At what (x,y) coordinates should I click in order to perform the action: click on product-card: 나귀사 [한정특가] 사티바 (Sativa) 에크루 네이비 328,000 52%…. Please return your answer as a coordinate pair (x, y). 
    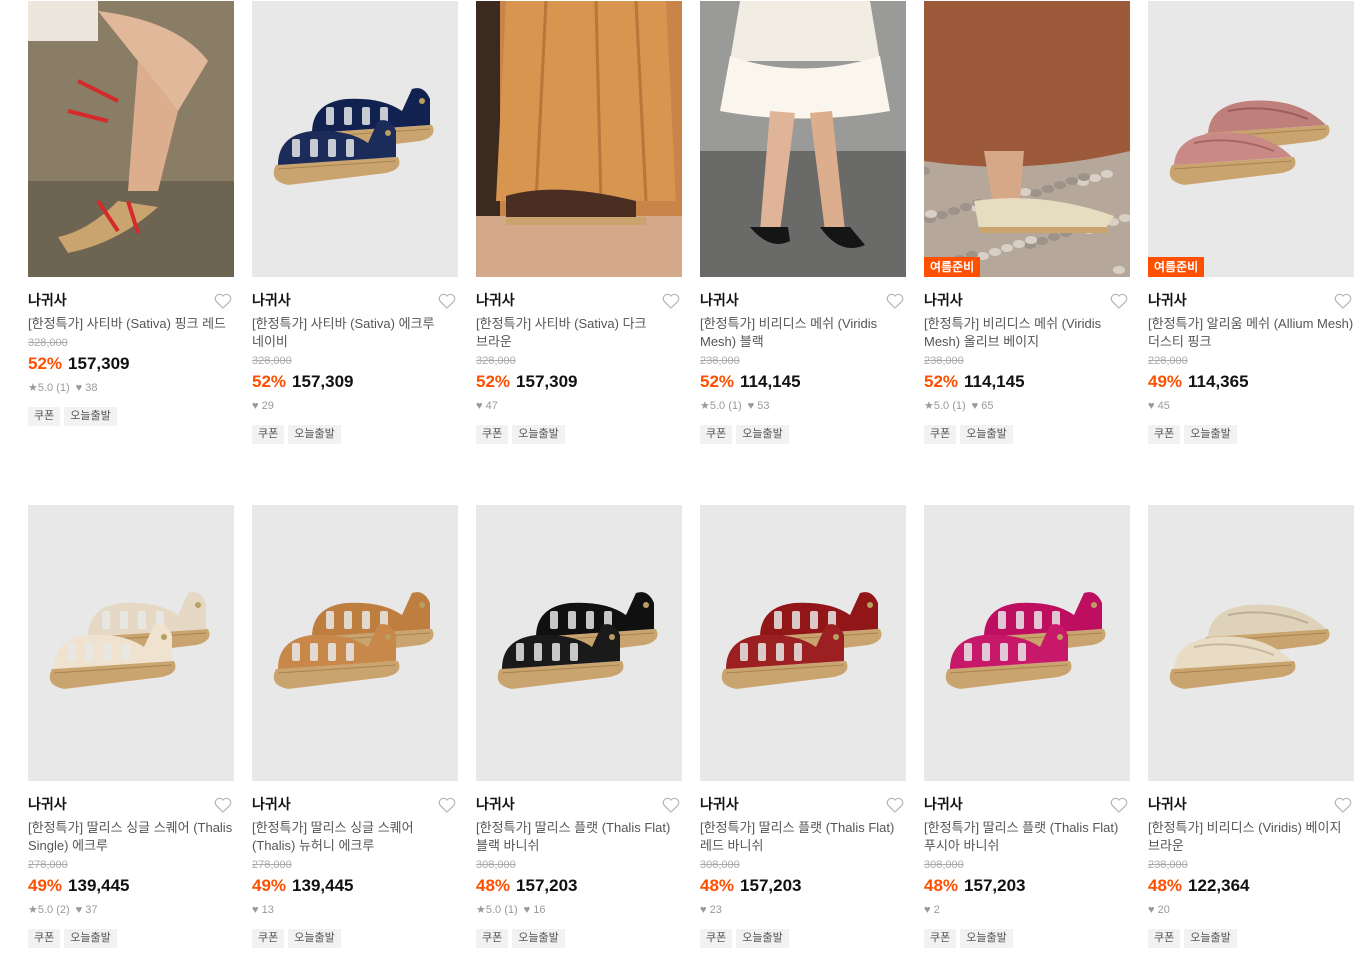
    Looking at the image, I should click on (355, 222).